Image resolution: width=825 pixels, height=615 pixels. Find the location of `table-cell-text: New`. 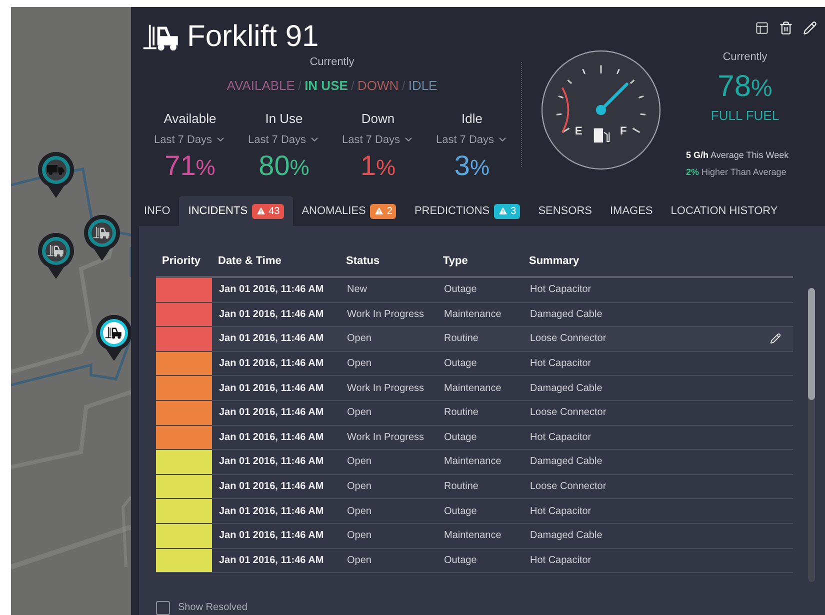

table-cell-text: New is located at coordinates (357, 290).